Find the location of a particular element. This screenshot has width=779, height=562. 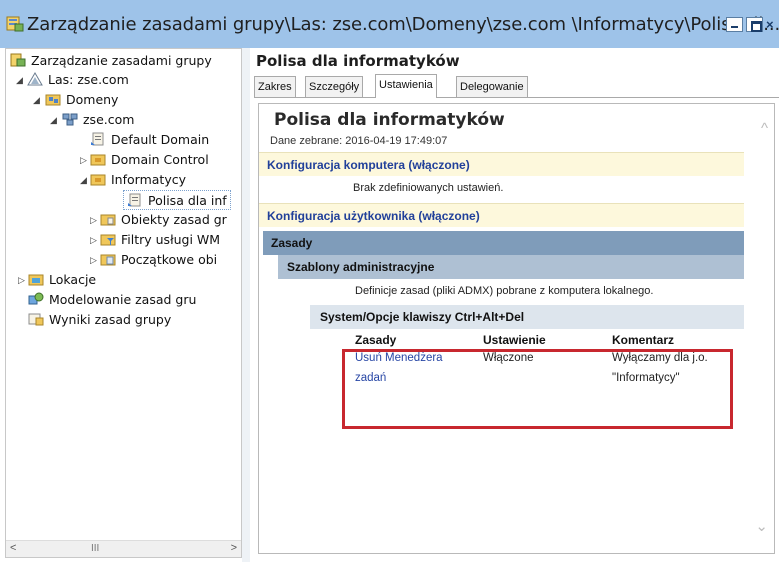

maximize-button is located at coordinates (754, 24).